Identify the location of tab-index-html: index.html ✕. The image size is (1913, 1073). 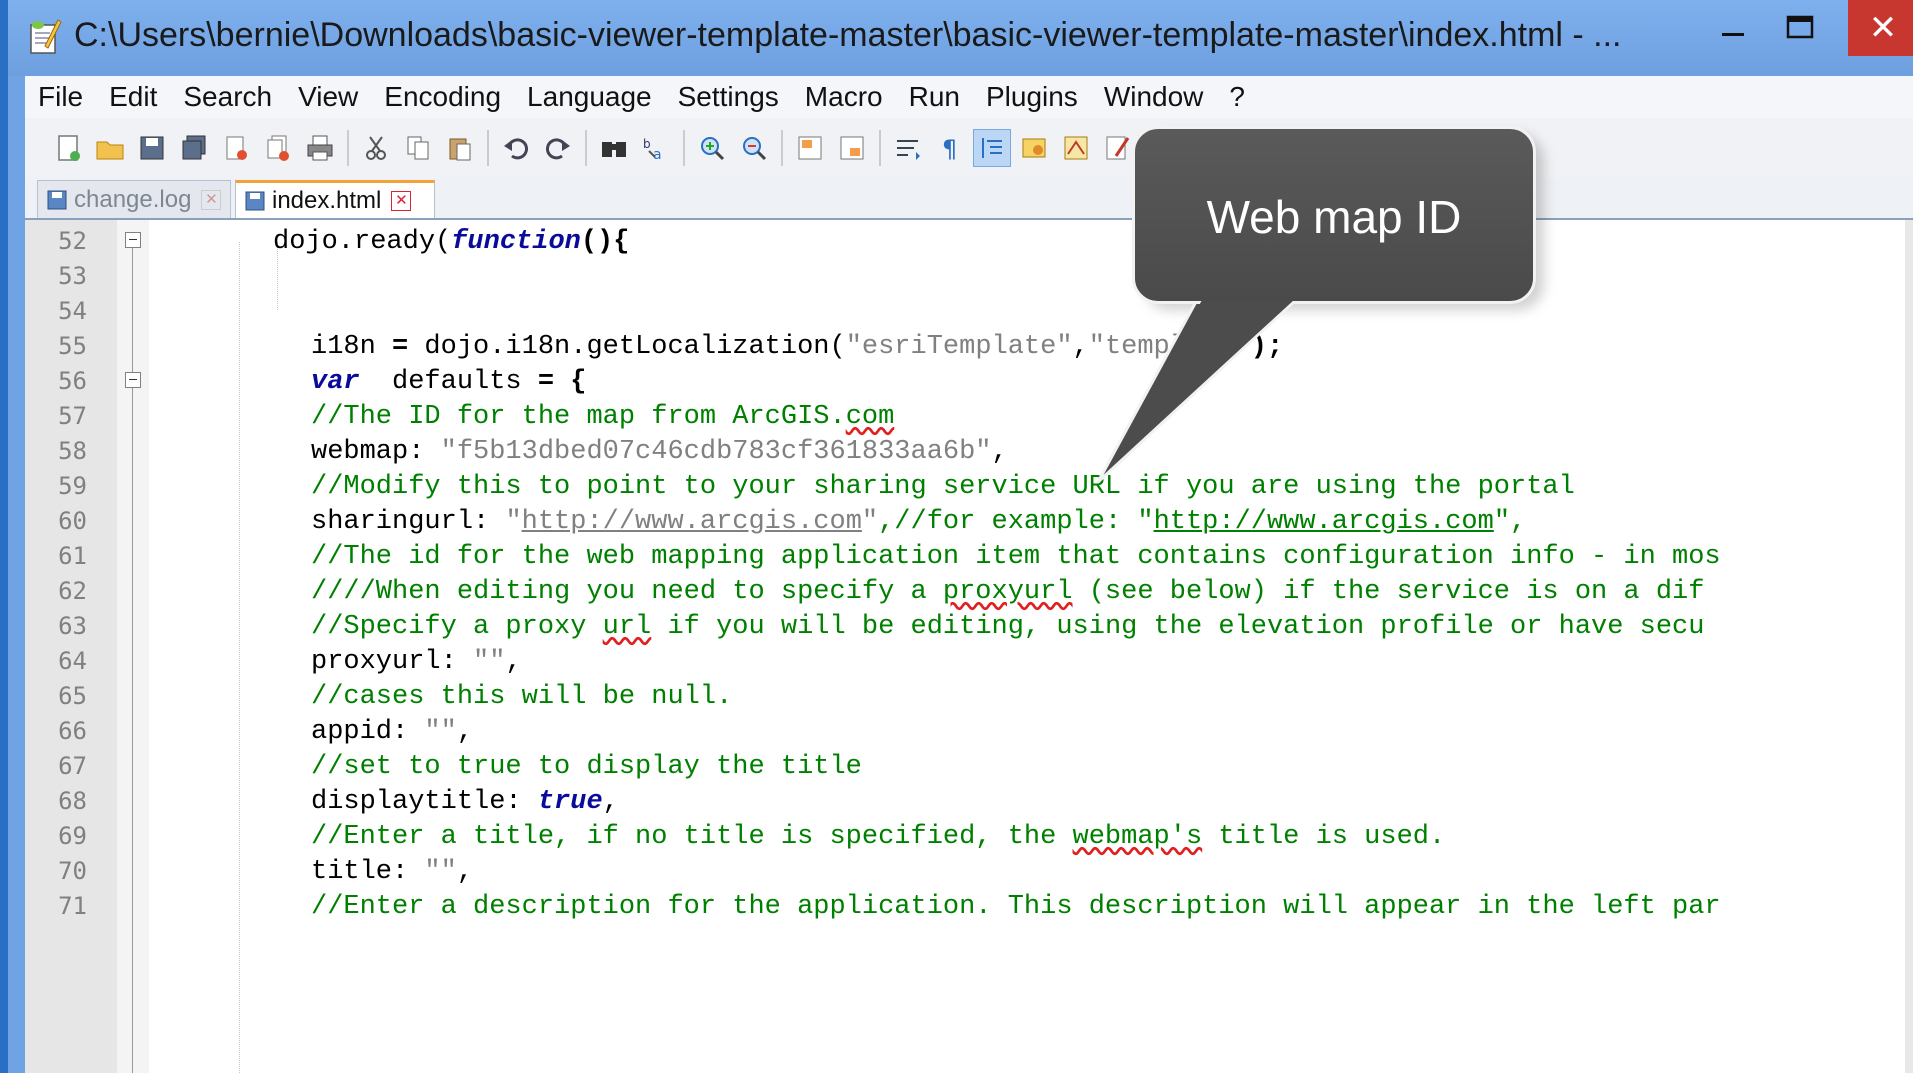
(335, 199).